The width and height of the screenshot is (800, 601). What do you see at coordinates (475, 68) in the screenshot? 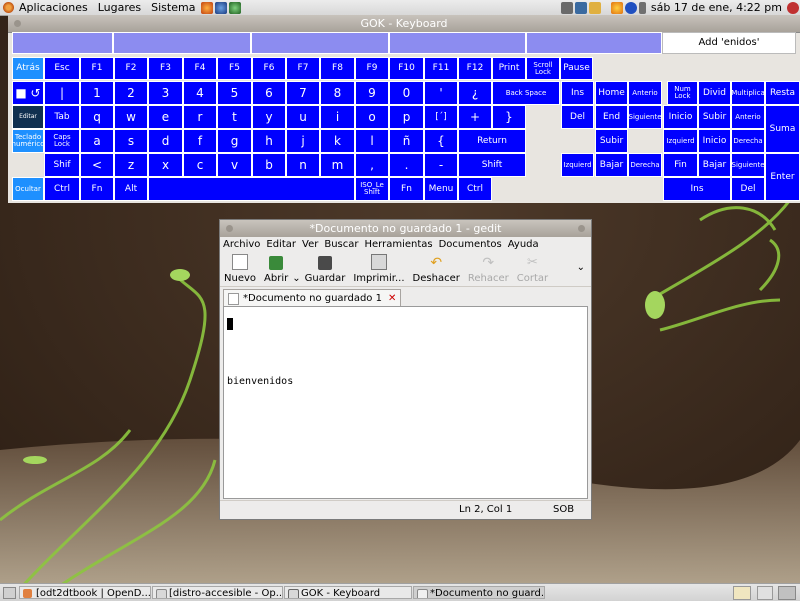
I see `key-f12: F12` at bounding box center [475, 68].